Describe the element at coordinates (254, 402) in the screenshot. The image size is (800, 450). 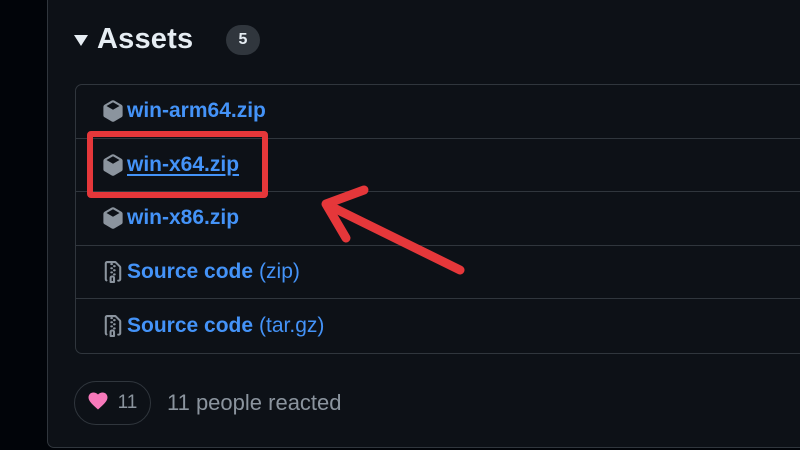
I see `reaction-summary: 11 people reacted` at that location.